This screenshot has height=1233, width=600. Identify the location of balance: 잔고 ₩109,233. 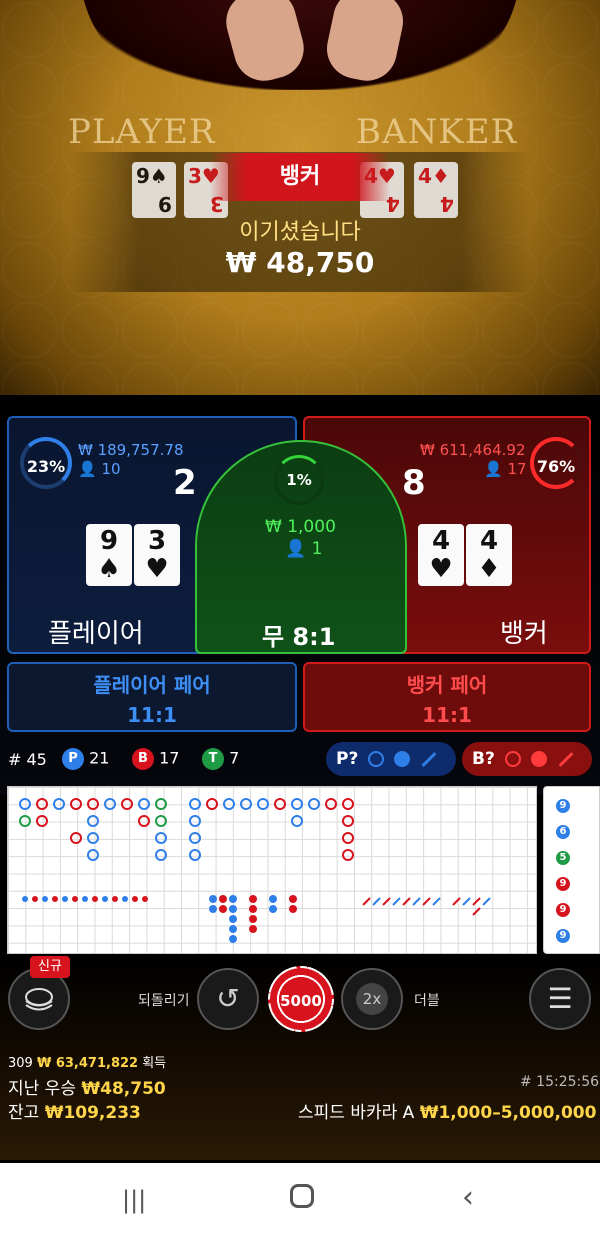
(74, 1113).